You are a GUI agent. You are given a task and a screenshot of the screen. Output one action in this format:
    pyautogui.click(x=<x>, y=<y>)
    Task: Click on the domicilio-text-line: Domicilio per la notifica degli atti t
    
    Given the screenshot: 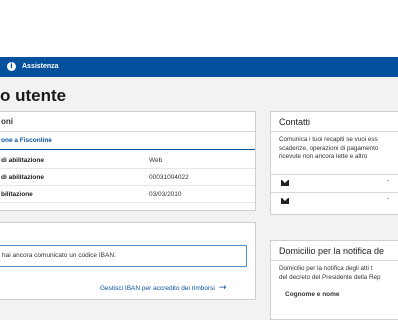 What is the action you would take?
    pyautogui.click(x=326, y=268)
    